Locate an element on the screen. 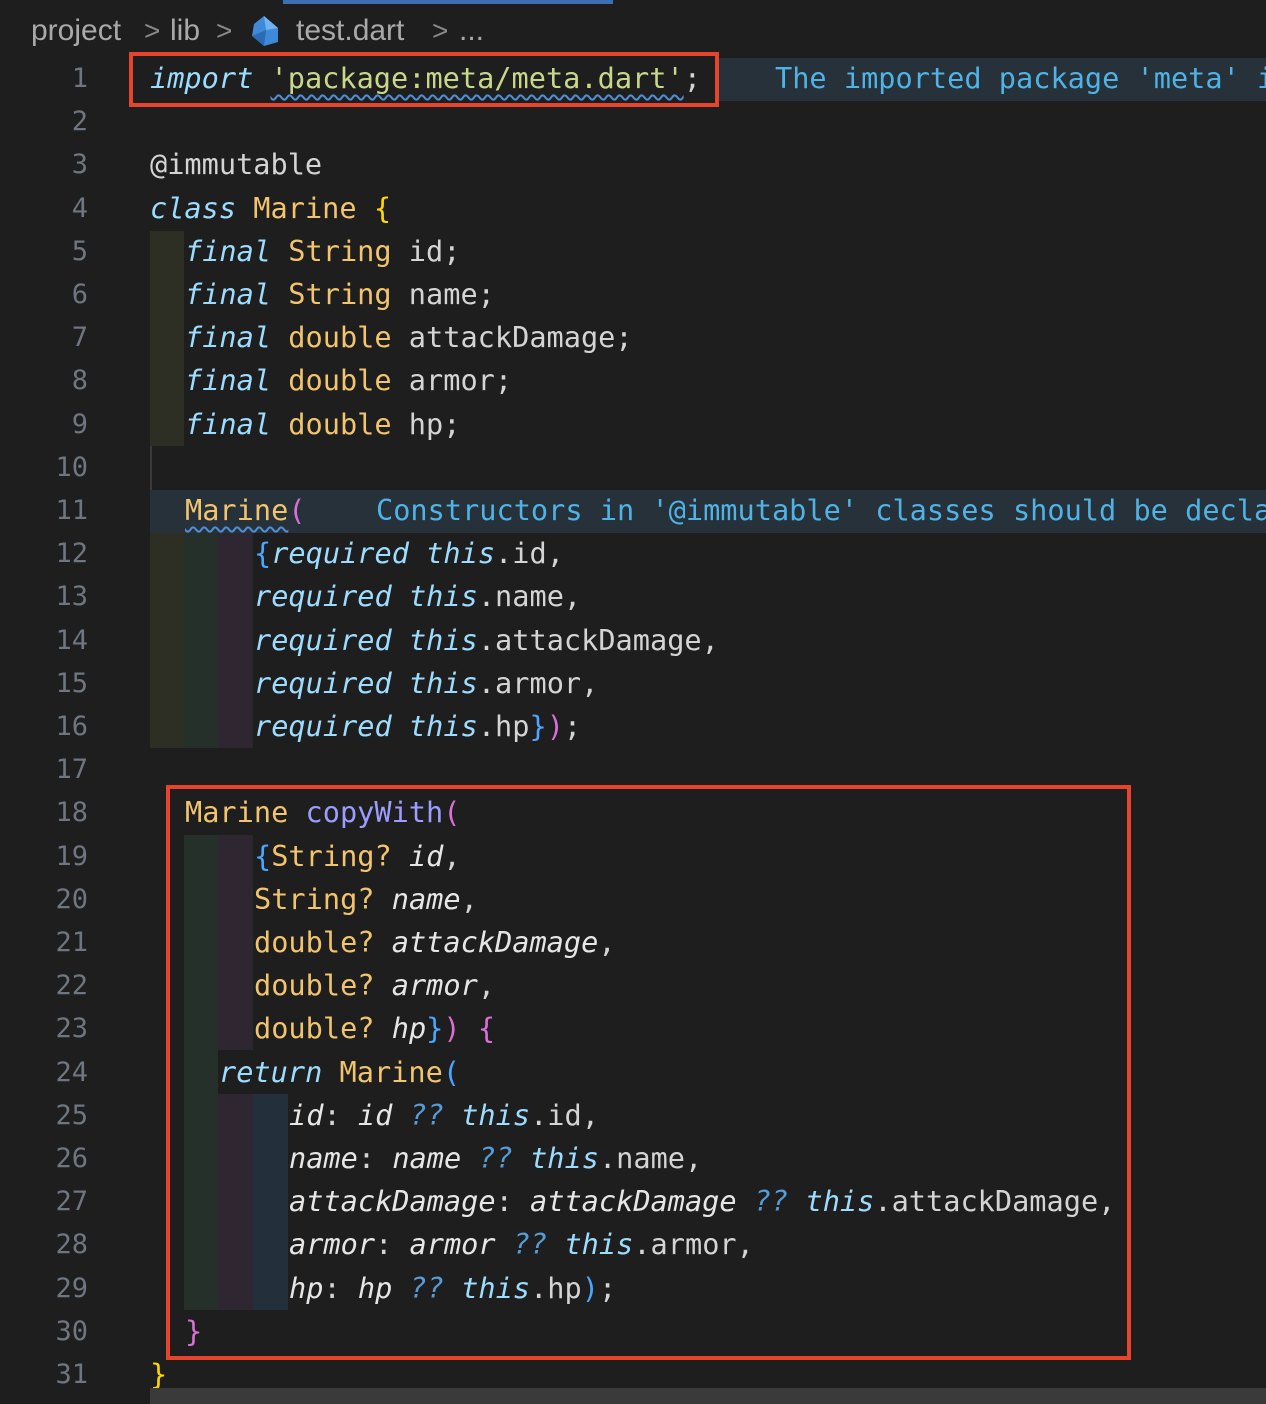  line-number: 16 is located at coordinates (71, 726).